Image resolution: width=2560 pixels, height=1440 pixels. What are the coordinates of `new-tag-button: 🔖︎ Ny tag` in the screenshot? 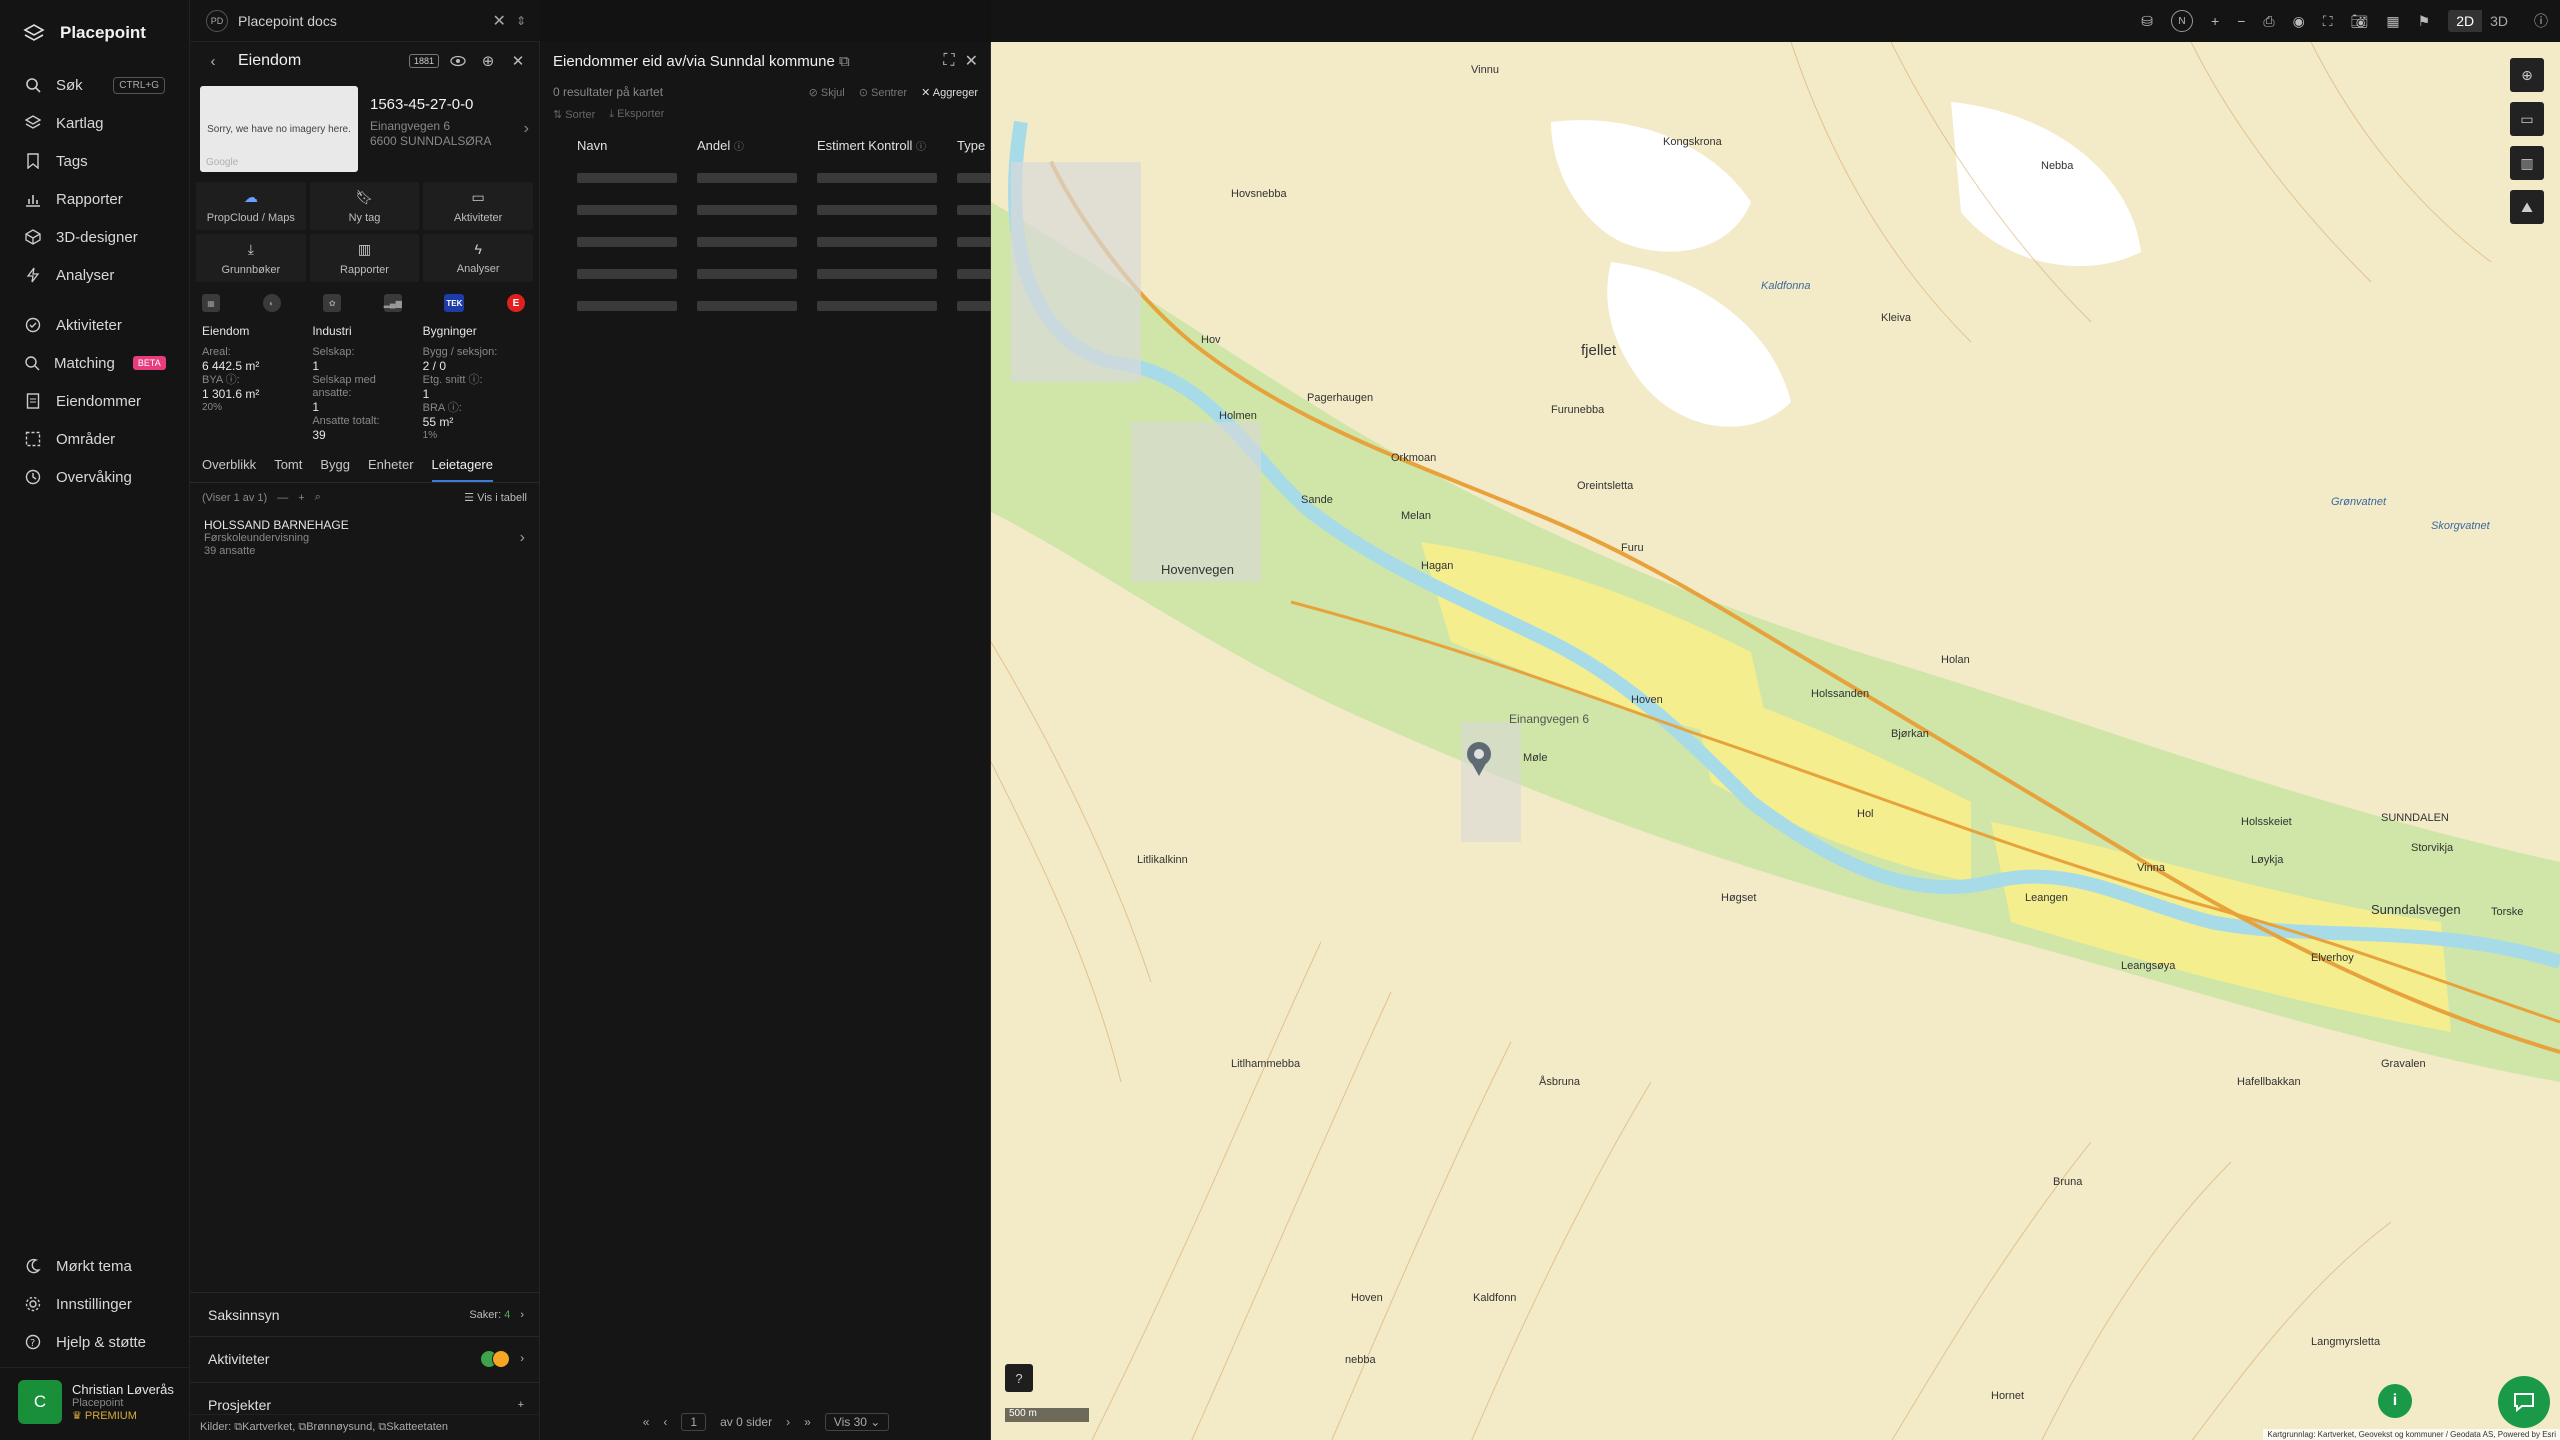 It's located at (364, 206).